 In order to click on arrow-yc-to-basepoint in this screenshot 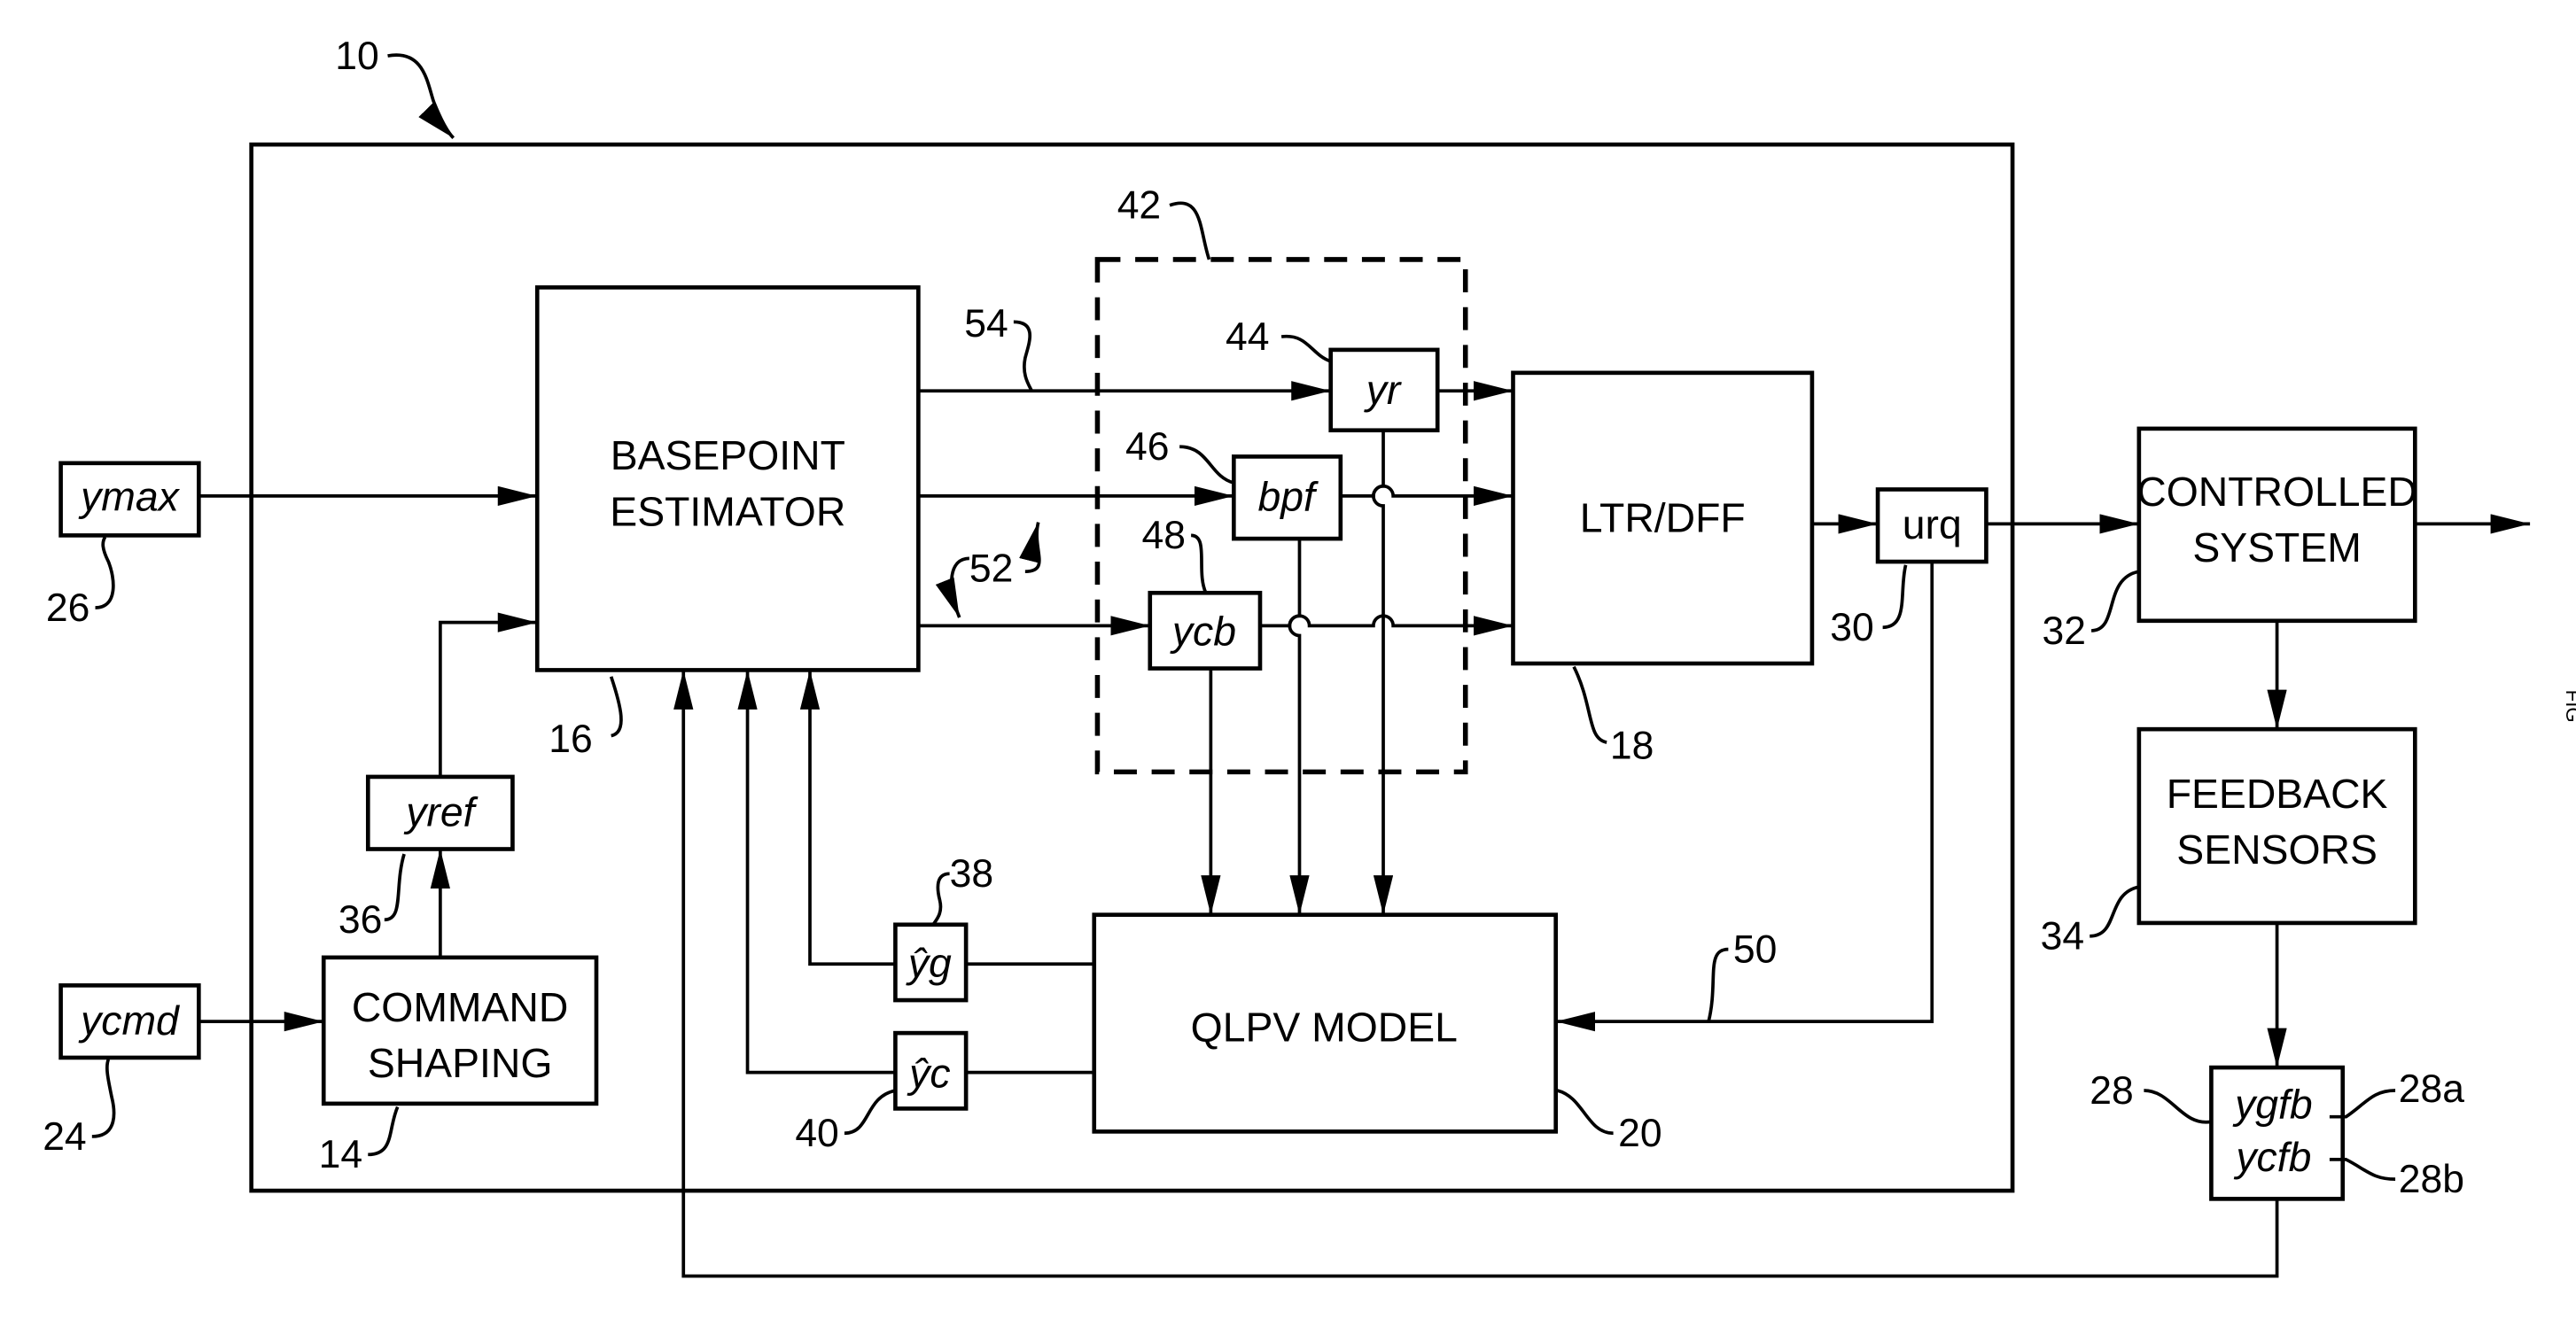, I will do `click(817, 872)`.